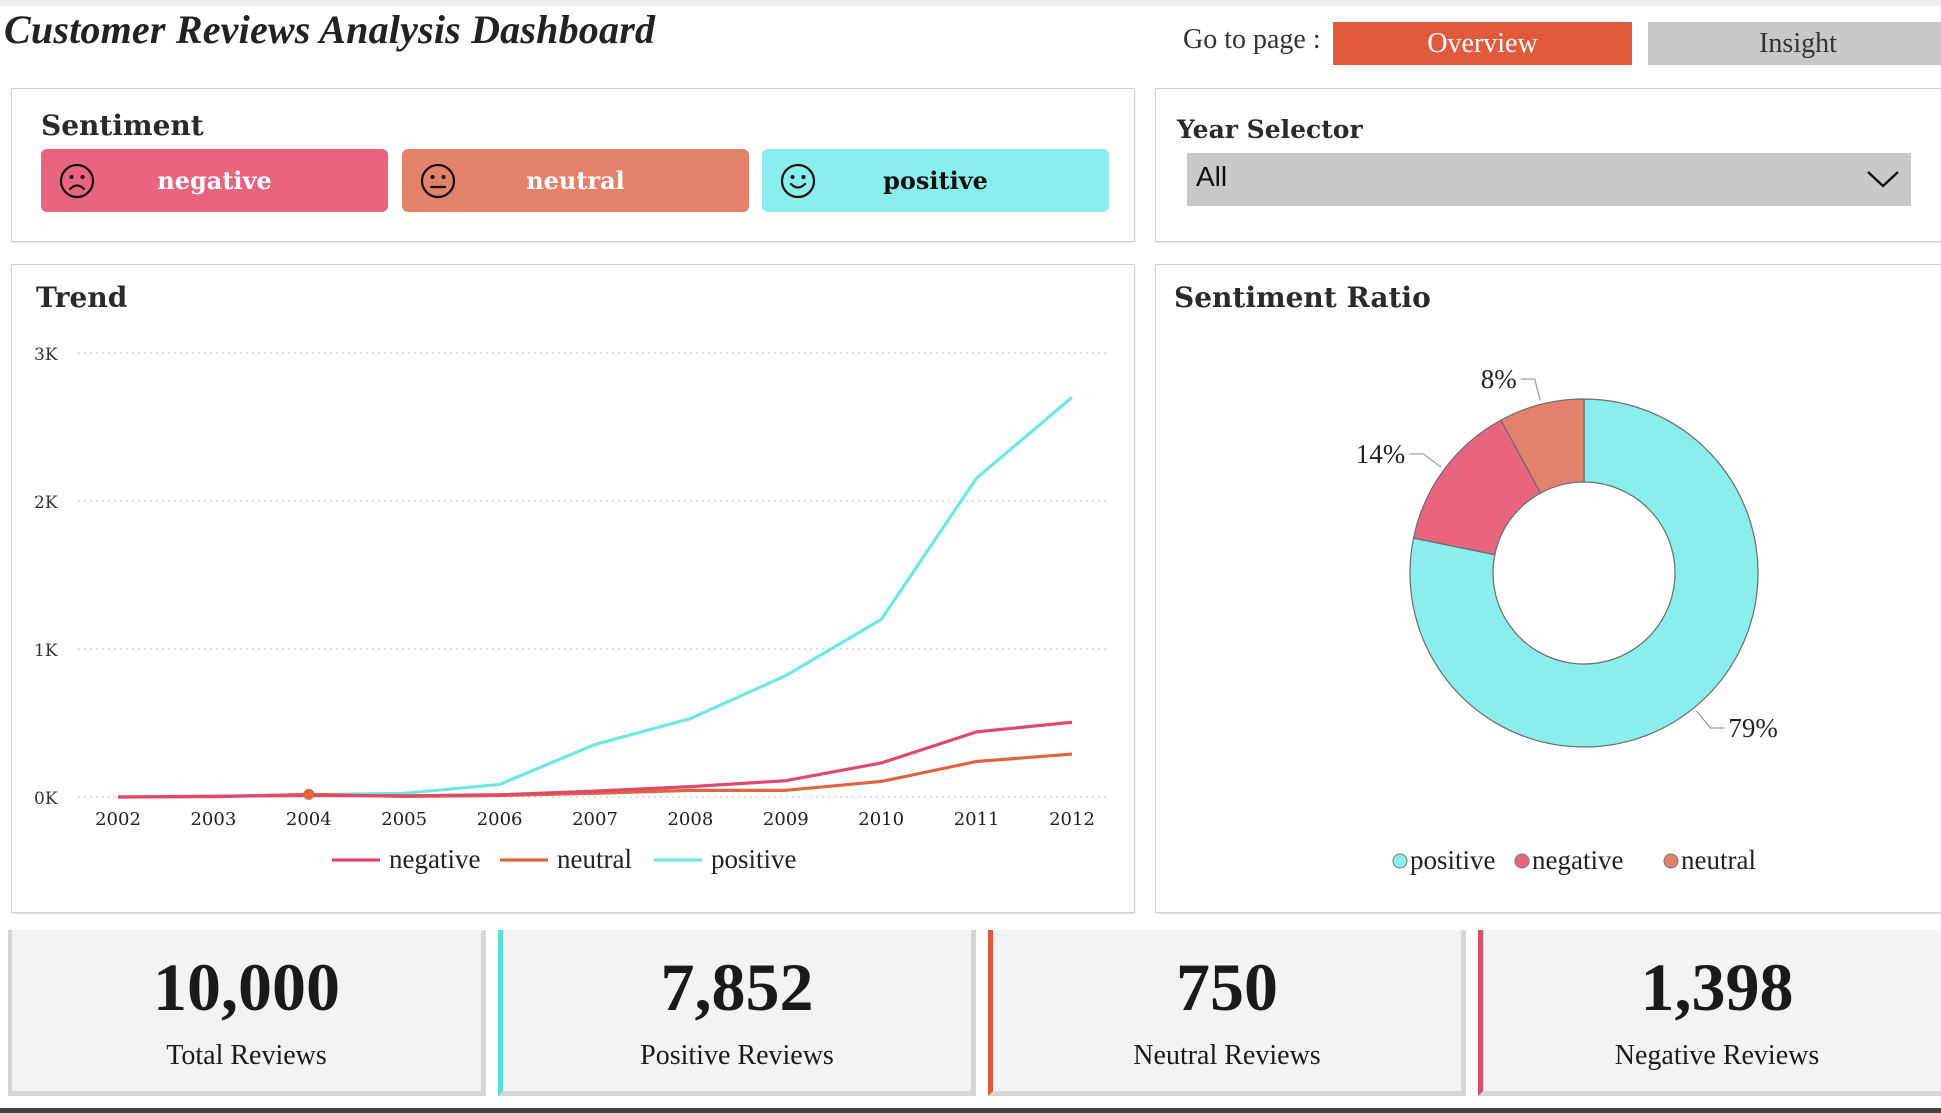 Image resolution: width=1941 pixels, height=1113 pixels. I want to click on negative-filter-button: negative, so click(214, 180).